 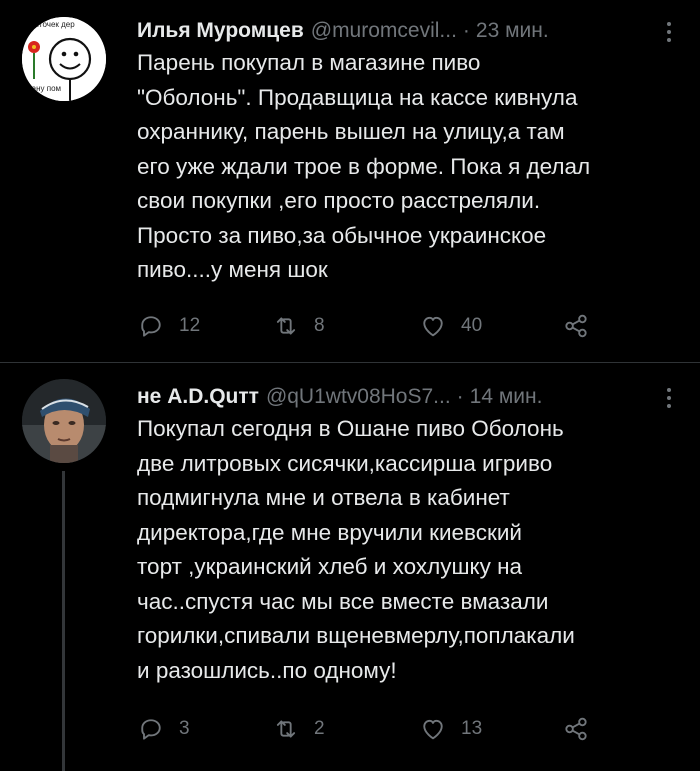 I want to click on retweet-button: 8, so click(x=298, y=326).